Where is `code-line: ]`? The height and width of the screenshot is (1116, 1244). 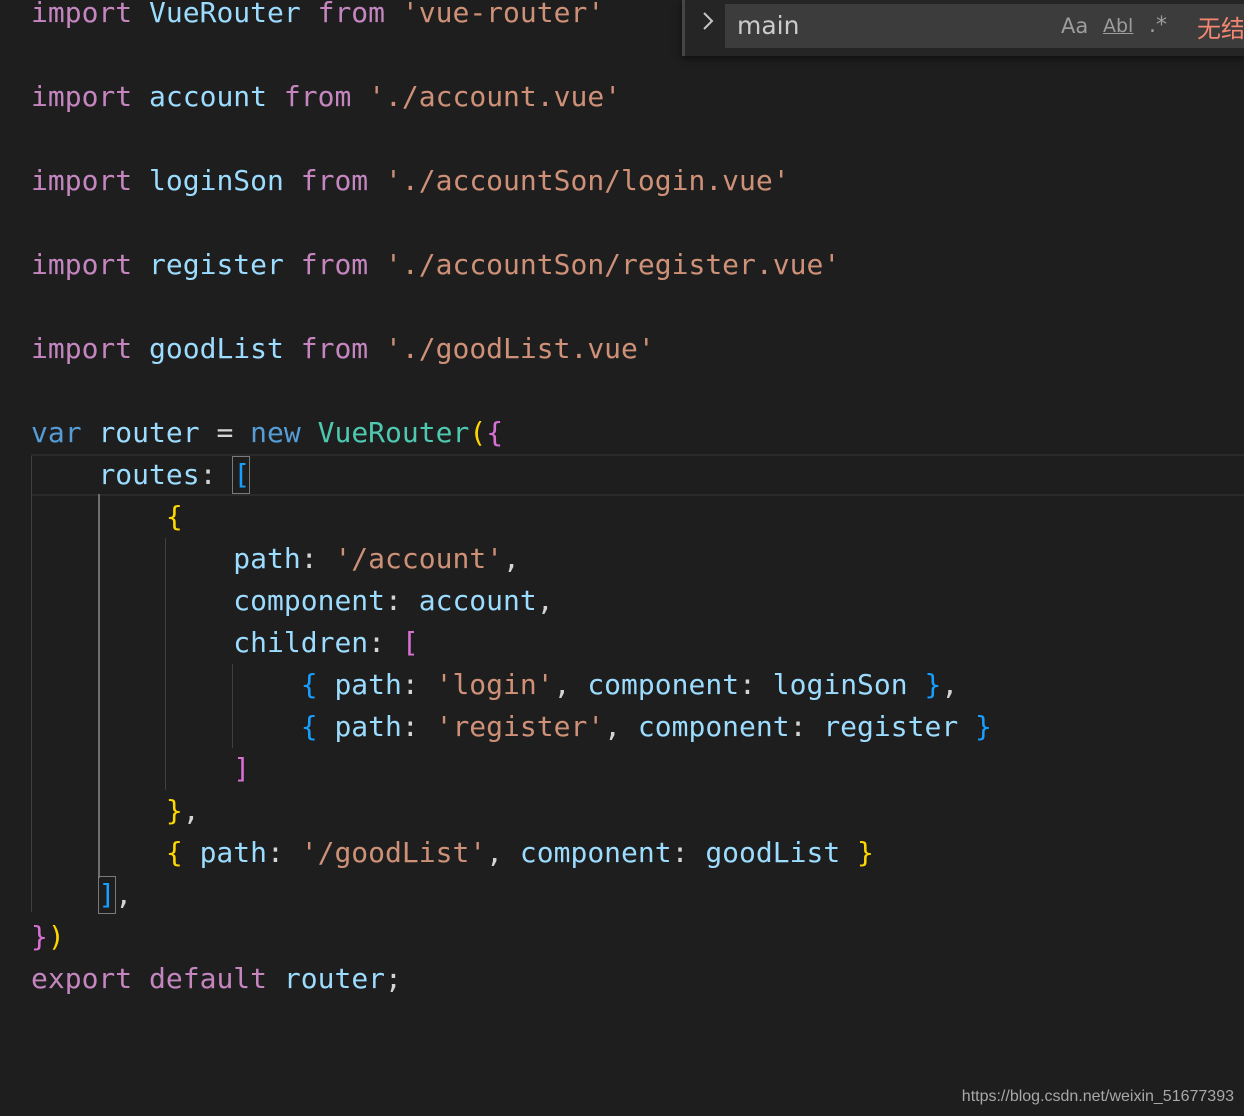
code-line: ] is located at coordinates (140, 769).